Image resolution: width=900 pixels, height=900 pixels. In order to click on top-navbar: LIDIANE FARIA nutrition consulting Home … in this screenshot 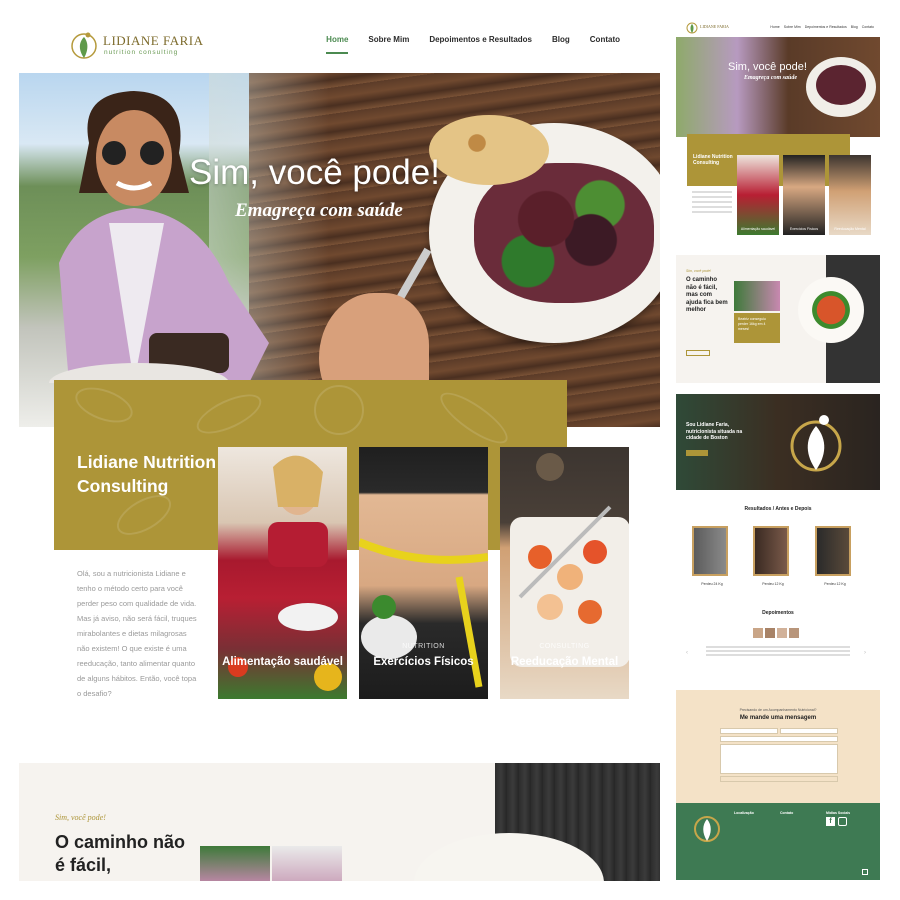, I will do `click(339, 46)`.